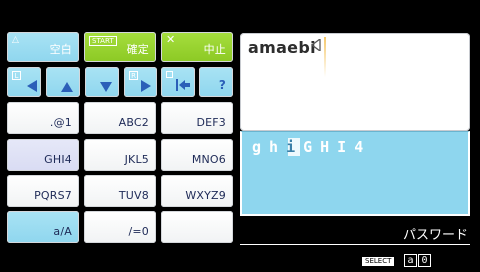  I want to click on key-wxyz-9: WXYZ9, so click(197, 191).